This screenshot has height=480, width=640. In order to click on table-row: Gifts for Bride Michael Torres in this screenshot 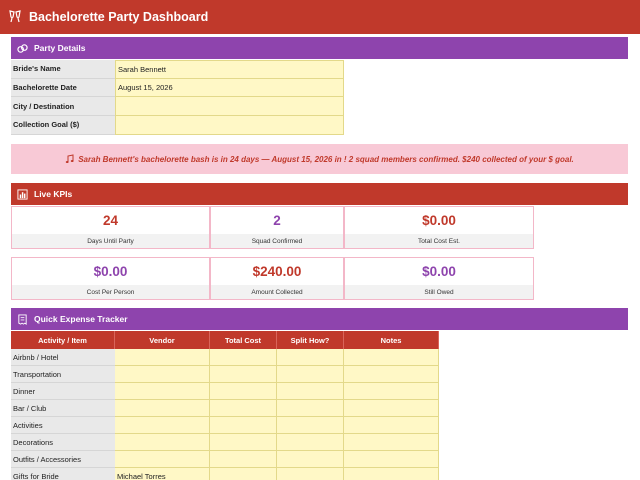, I will do `click(225, 474)`.